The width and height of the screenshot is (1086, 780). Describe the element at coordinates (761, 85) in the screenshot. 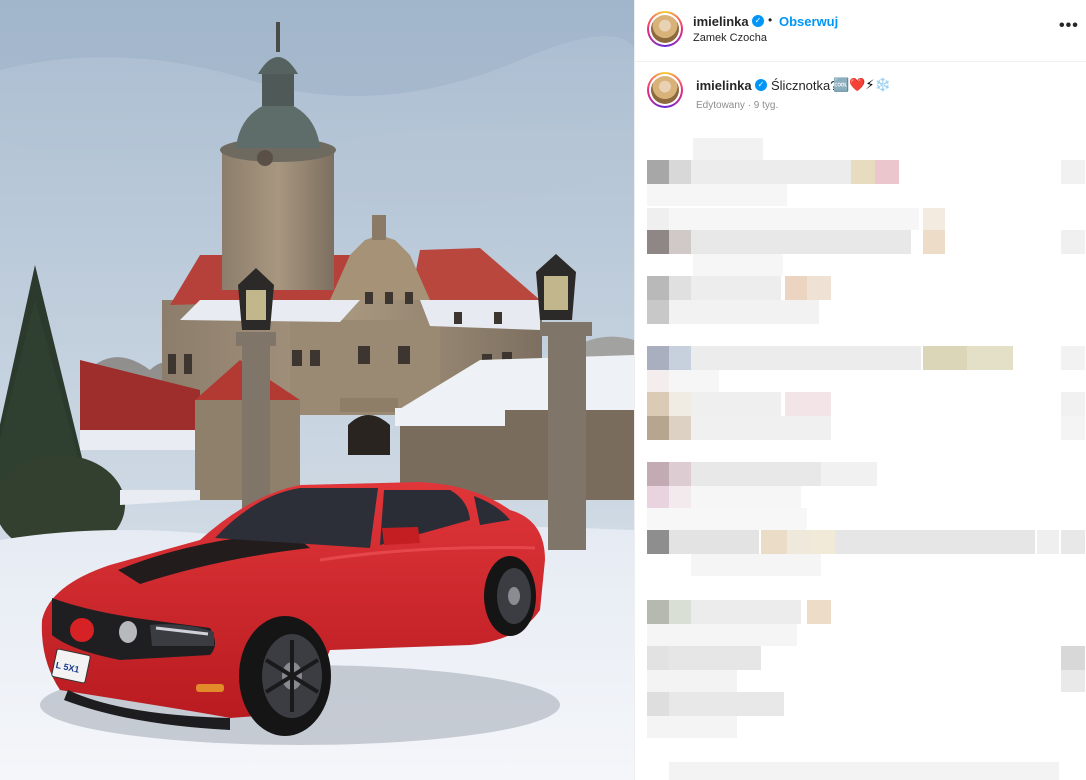

I see `caption-verified-badge-icon: ✓` at that location.